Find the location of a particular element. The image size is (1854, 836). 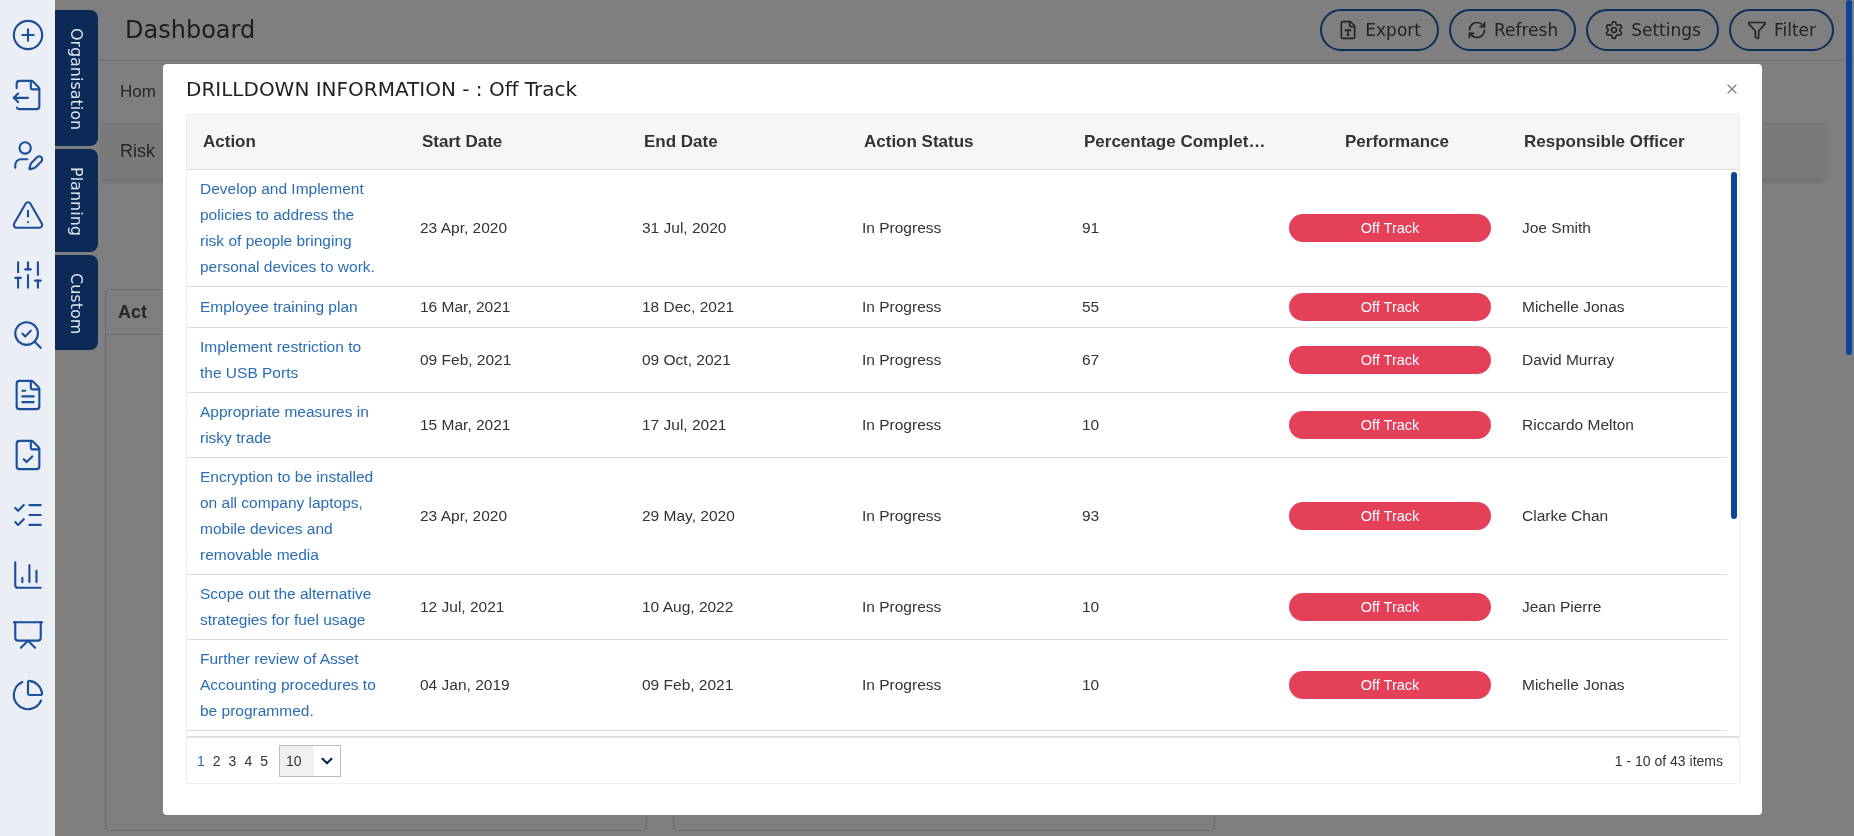

breadcrumb-link: Hom is located at coordinates (138, 92).